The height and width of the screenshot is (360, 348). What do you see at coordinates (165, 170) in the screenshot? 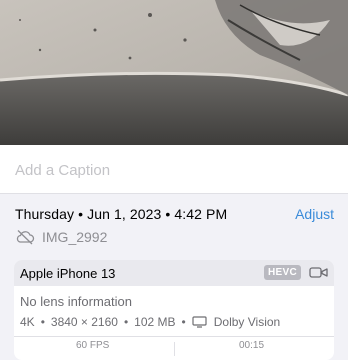
I see `caption-input` at bounding box center [165, 170].